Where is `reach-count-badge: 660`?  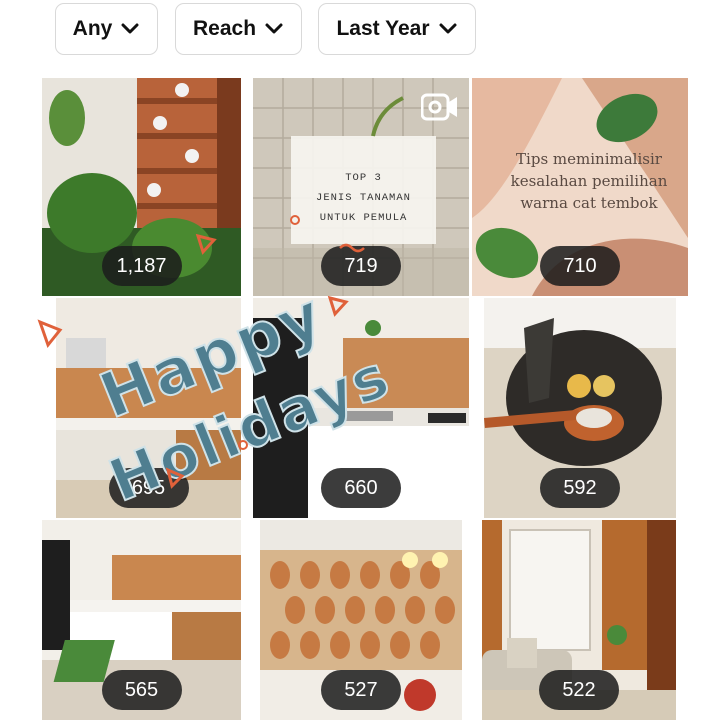
reach-count-badge: 660 is located at coordinates (361, 488).